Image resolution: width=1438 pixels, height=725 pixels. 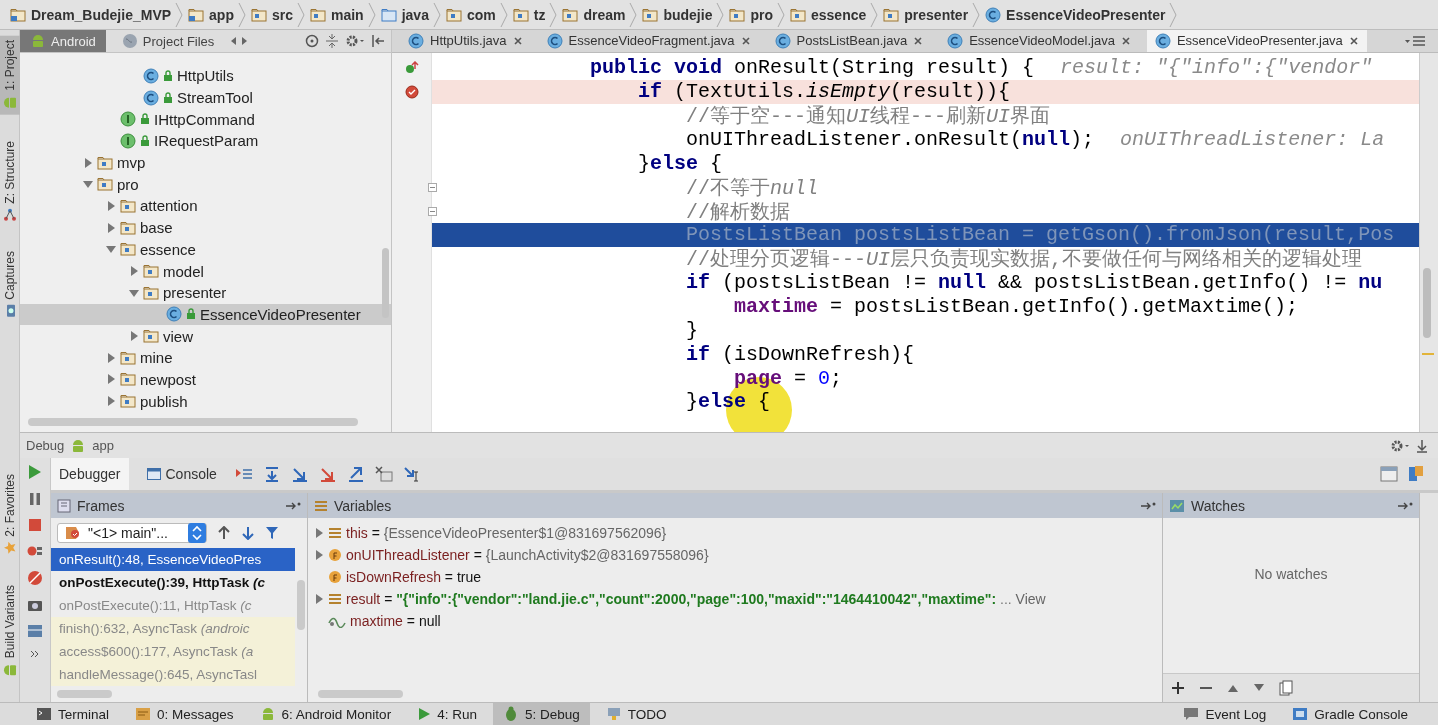 I want to click on arrow-down-icon, so click(x=248, y=533).